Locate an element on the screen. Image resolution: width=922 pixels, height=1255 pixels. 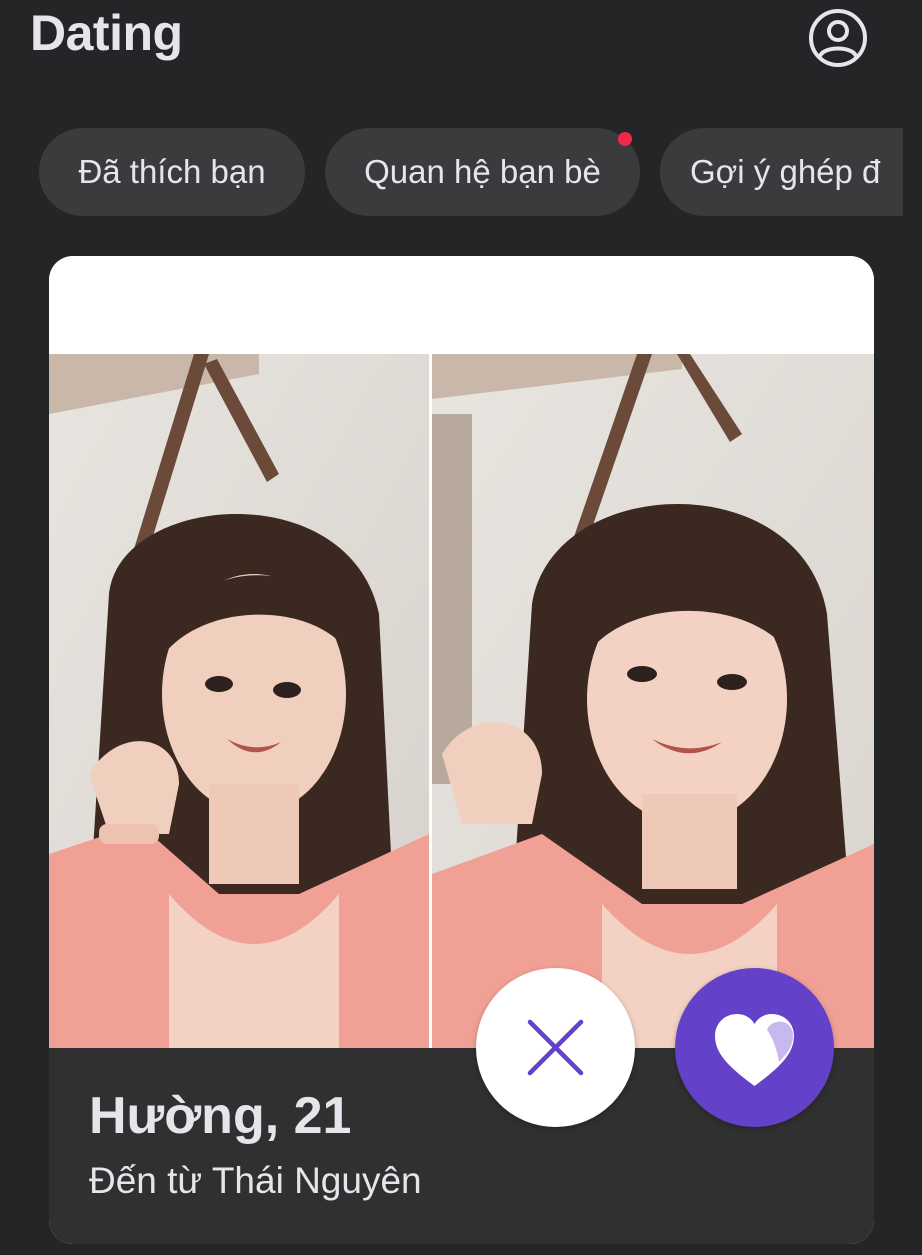
profile-location: Đến từ Thái Nguyên is located at coordinates (255, 1180).